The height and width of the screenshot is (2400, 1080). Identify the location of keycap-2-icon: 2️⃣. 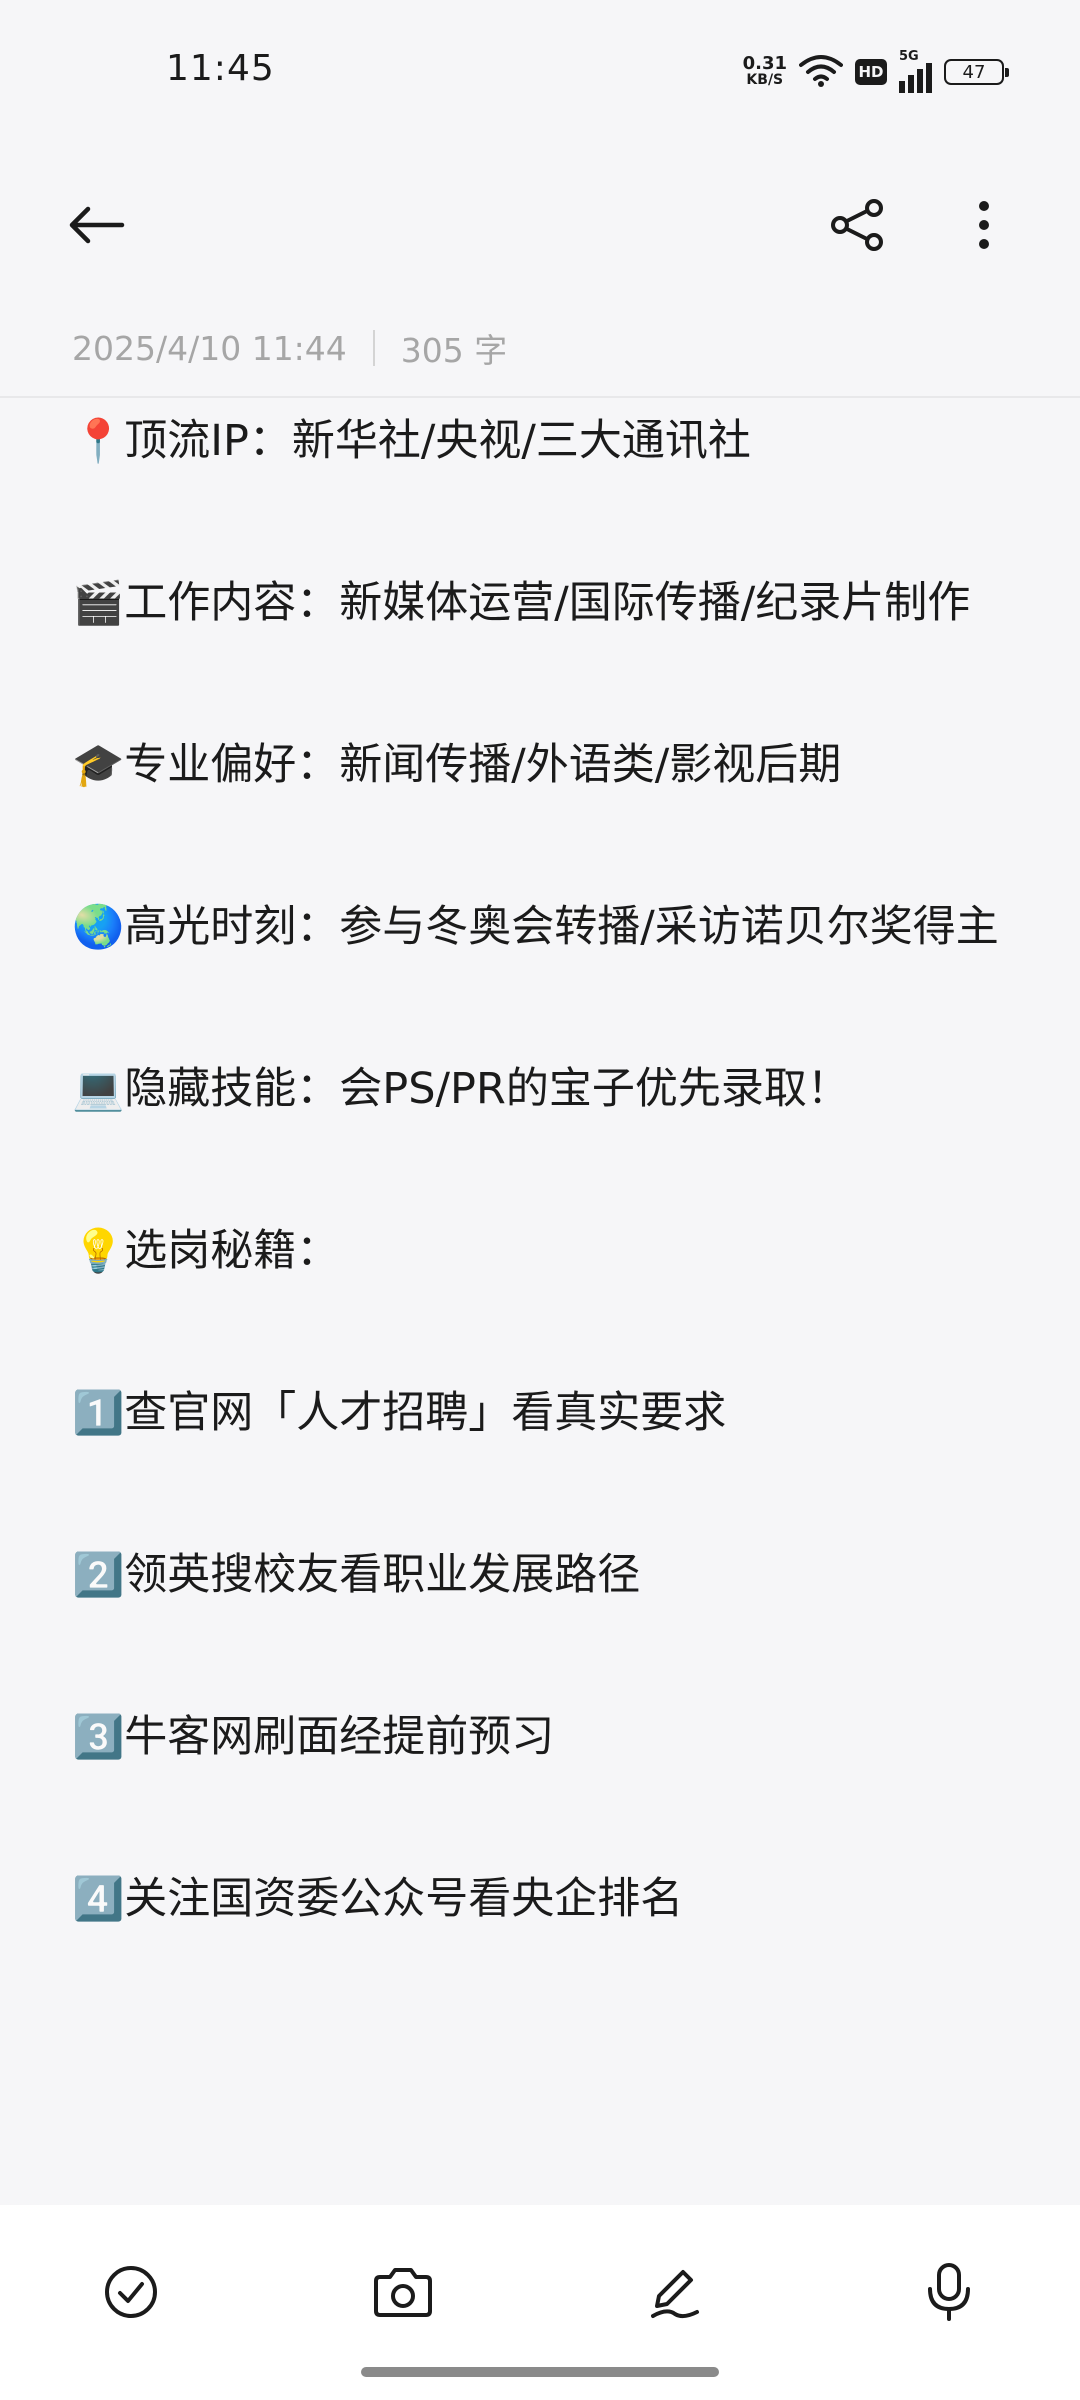
(98, 1574).